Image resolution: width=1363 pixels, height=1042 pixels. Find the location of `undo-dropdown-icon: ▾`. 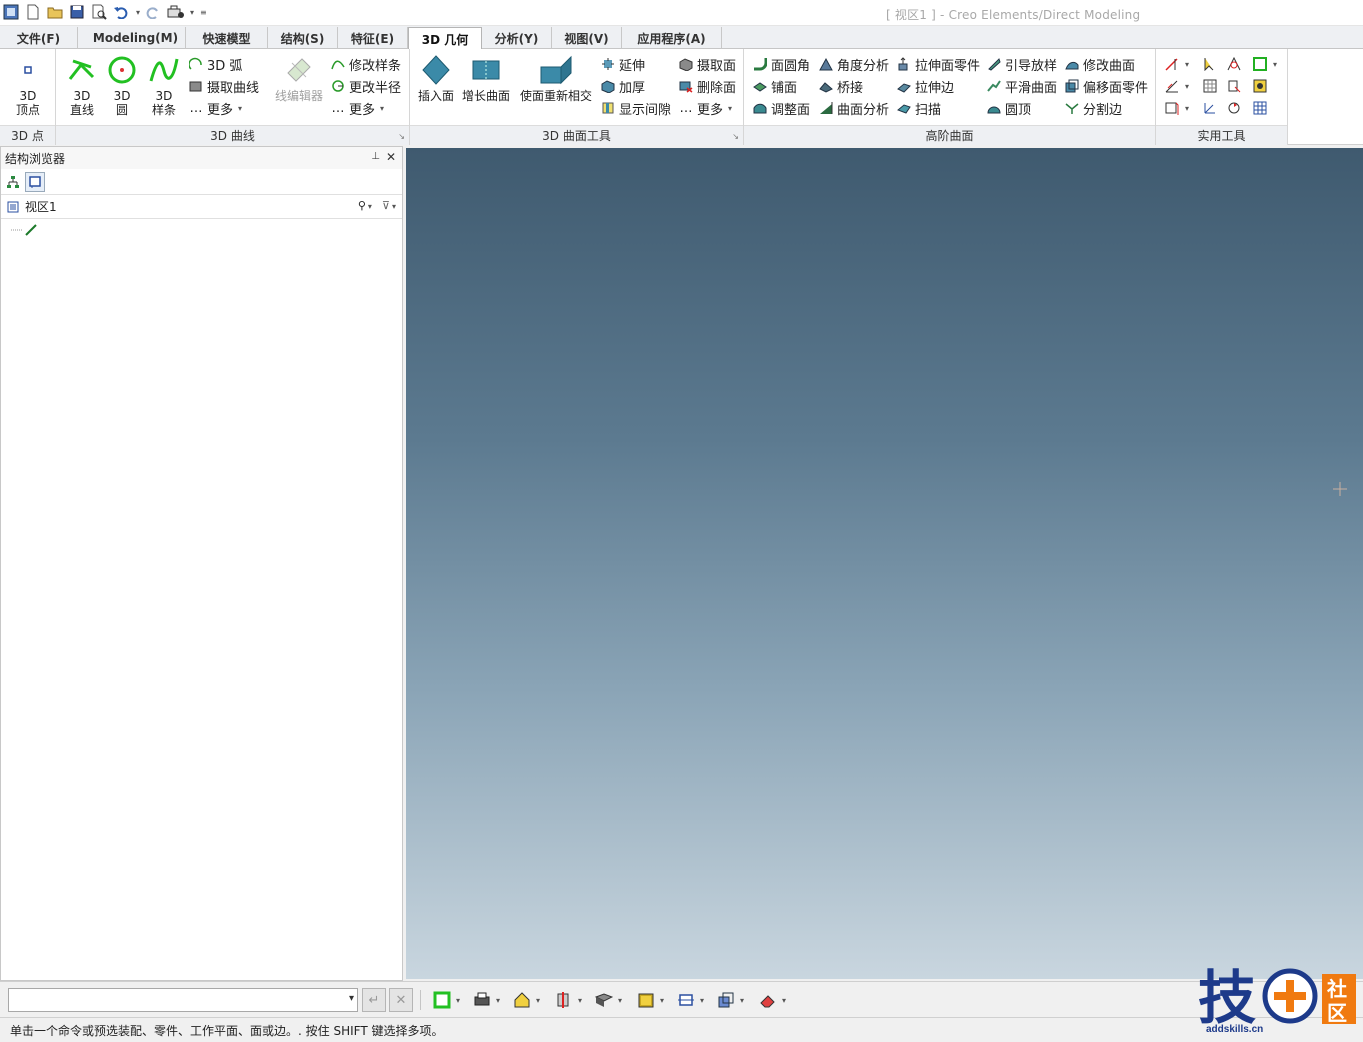

undo-dropdown-icon: ▾ is located at coordinates (138, 12).